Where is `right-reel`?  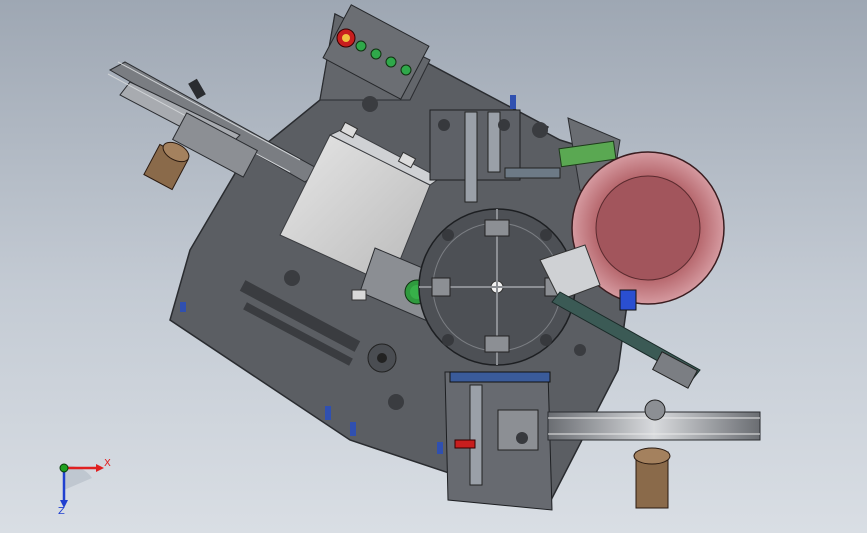 right-reel is located at coordinates (652, 478).